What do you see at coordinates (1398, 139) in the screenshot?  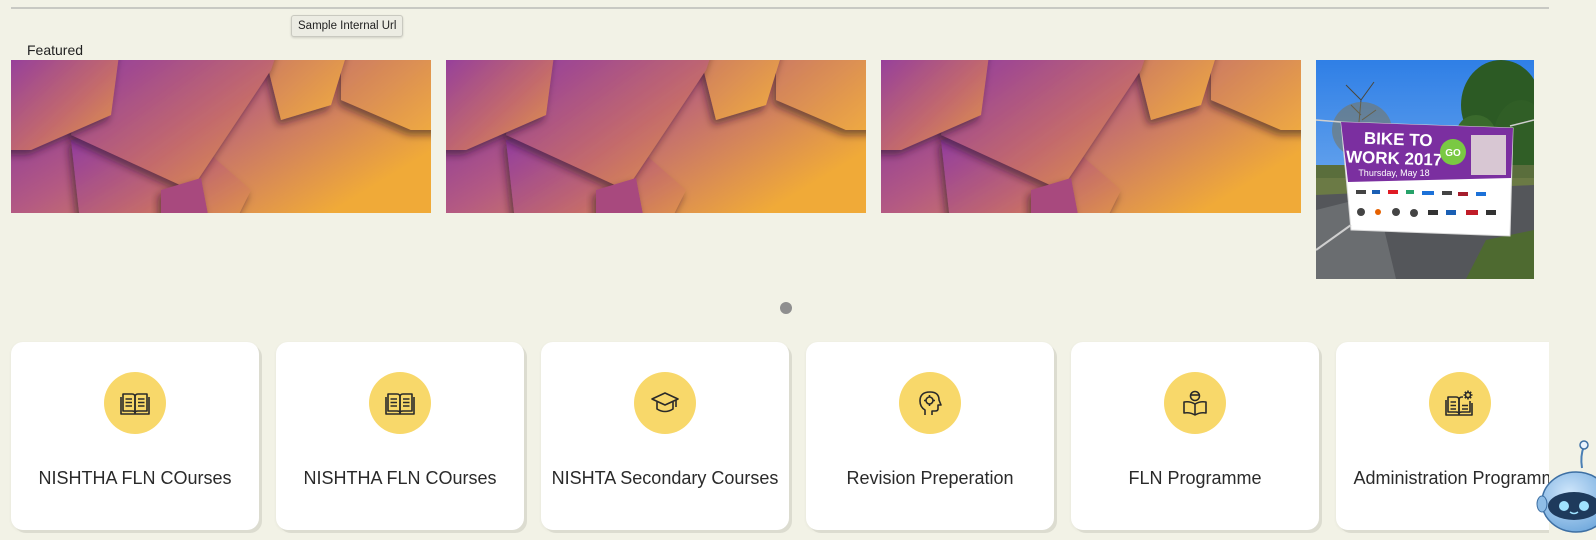 I see `svg-text: BIKE TO` at bounding box center [1398, 139].